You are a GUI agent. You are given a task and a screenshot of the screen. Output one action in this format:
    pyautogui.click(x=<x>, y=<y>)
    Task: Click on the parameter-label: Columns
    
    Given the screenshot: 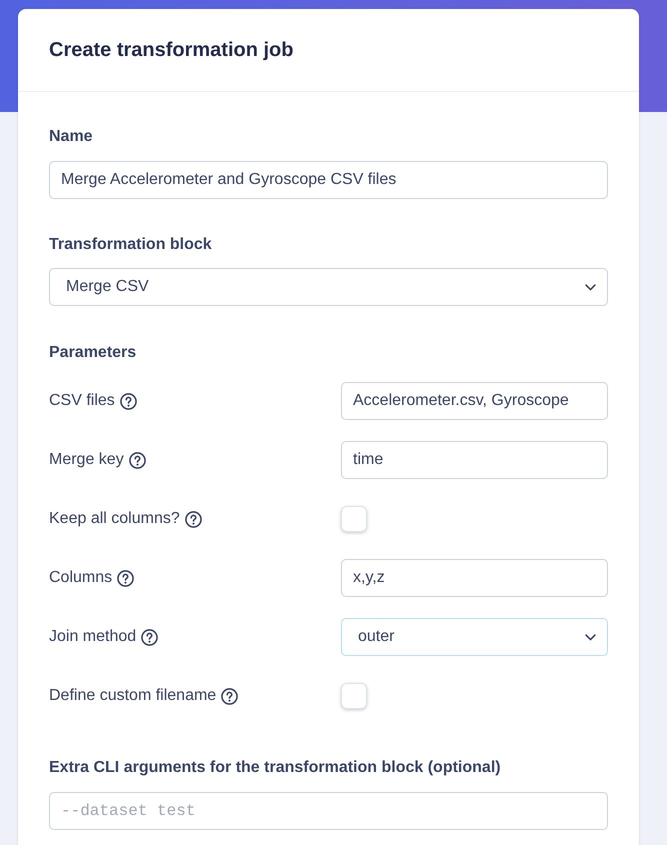 What is the action you would take?
    pyautogui.click(x=80, y=578)
    